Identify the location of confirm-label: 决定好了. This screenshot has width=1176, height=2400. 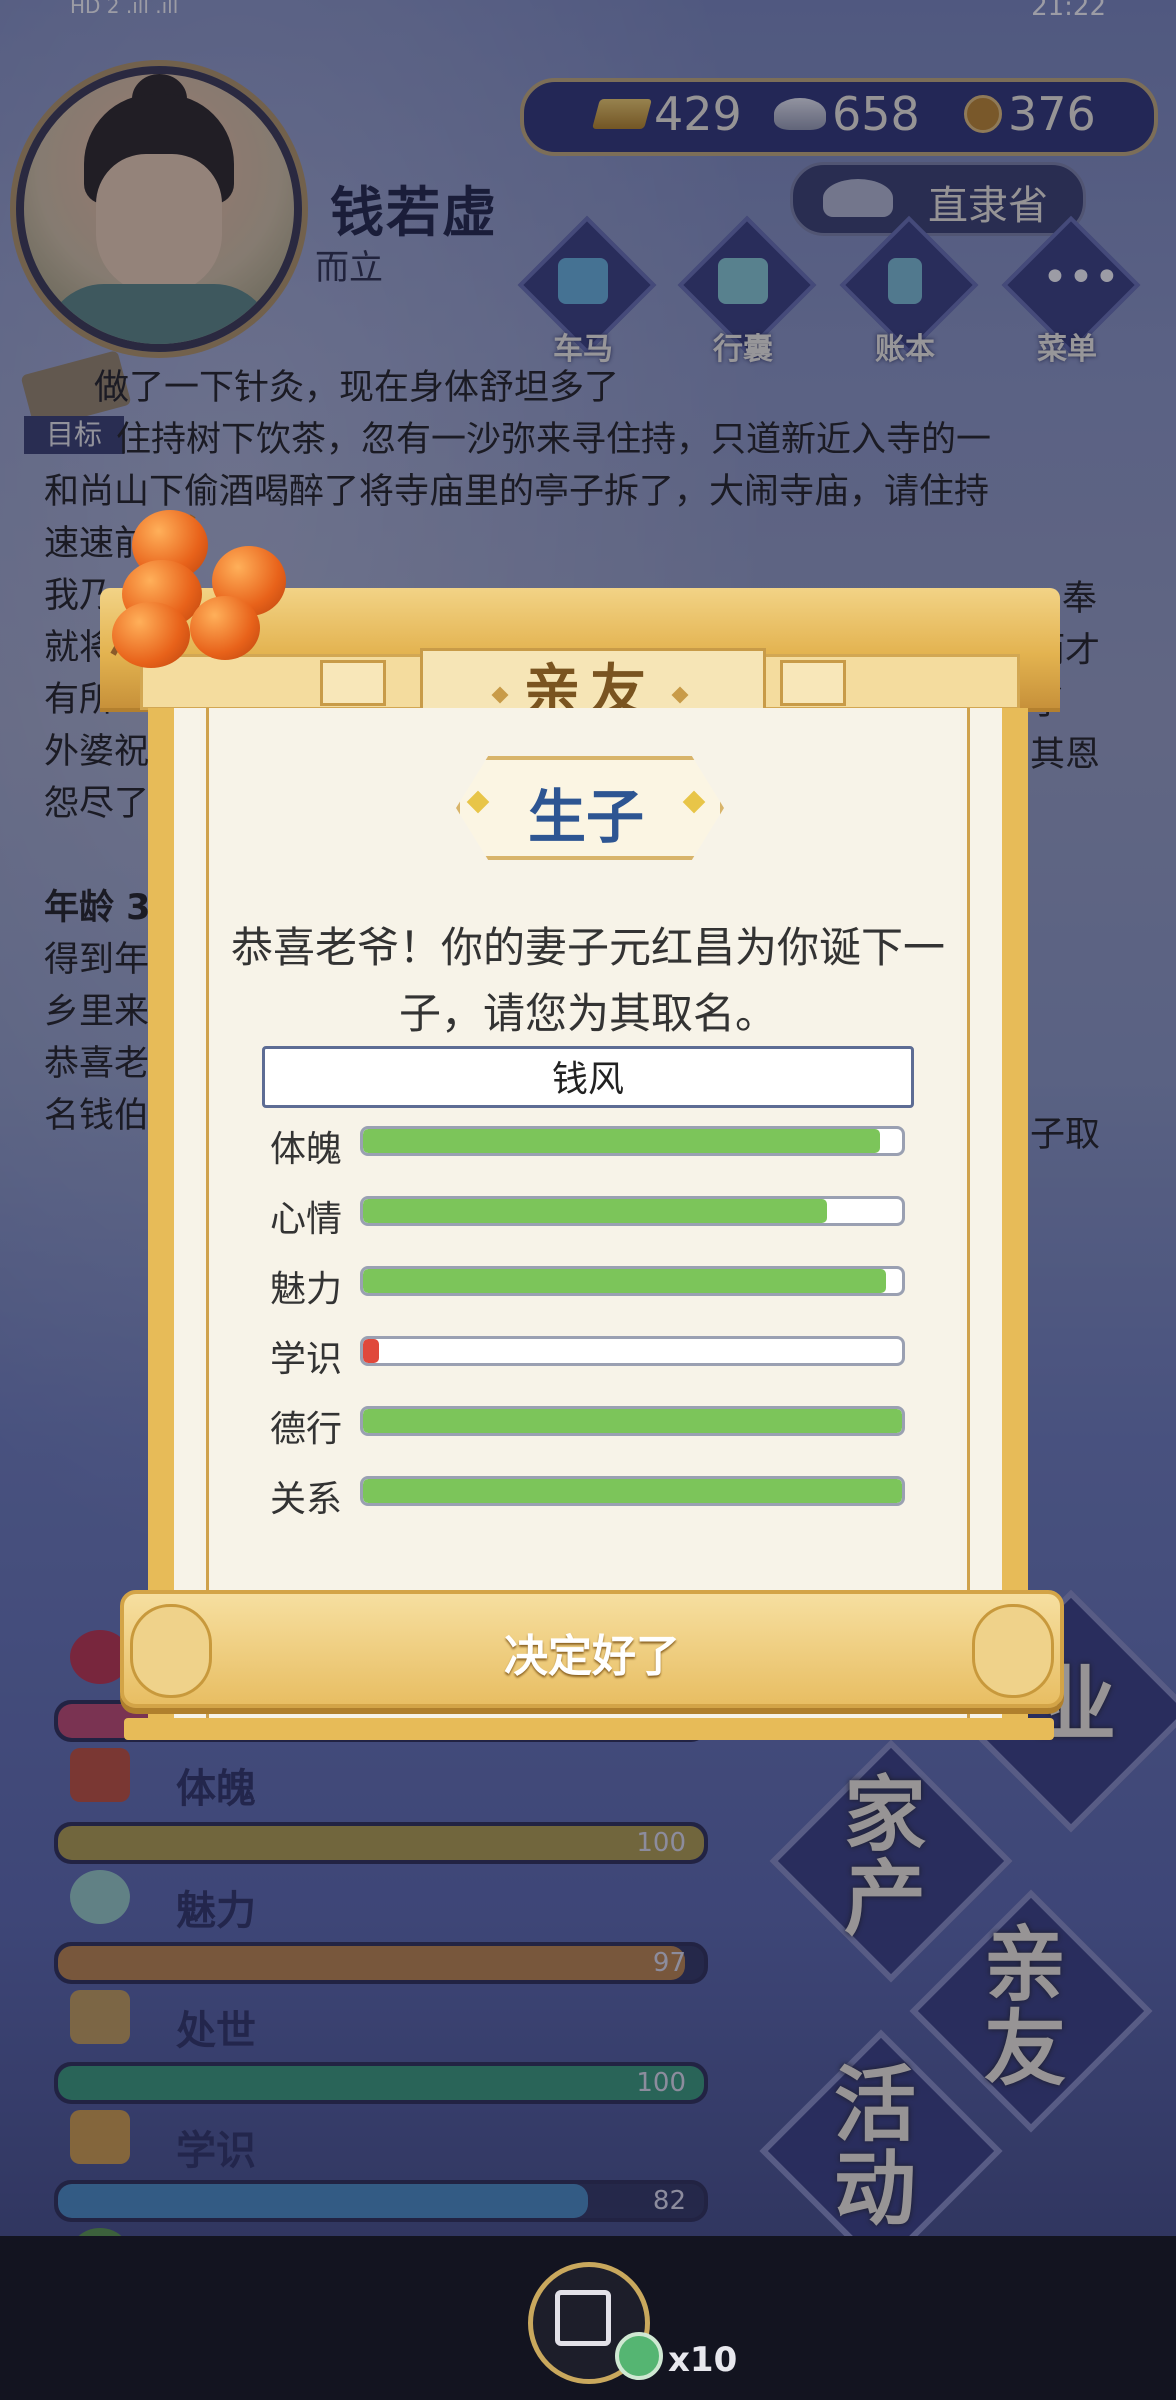
(592, 1656).